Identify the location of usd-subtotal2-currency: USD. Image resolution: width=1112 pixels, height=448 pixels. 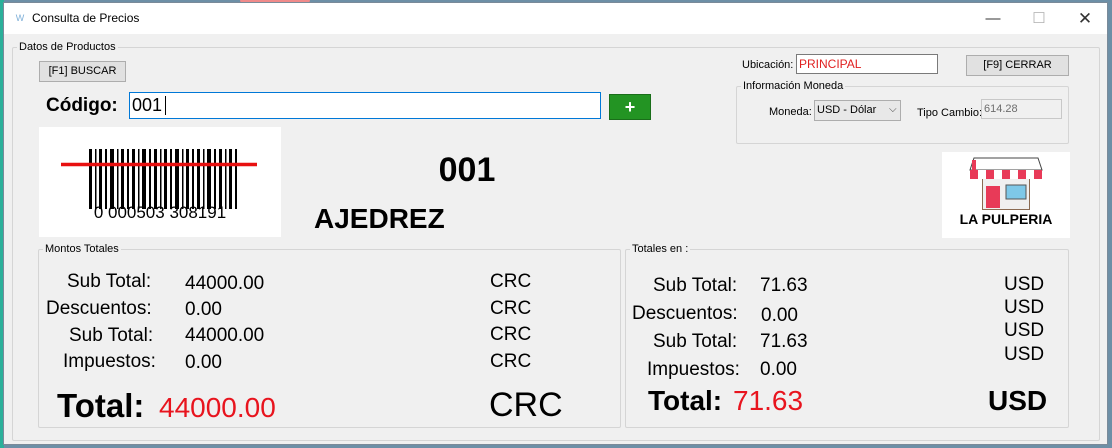
(1024, 330).